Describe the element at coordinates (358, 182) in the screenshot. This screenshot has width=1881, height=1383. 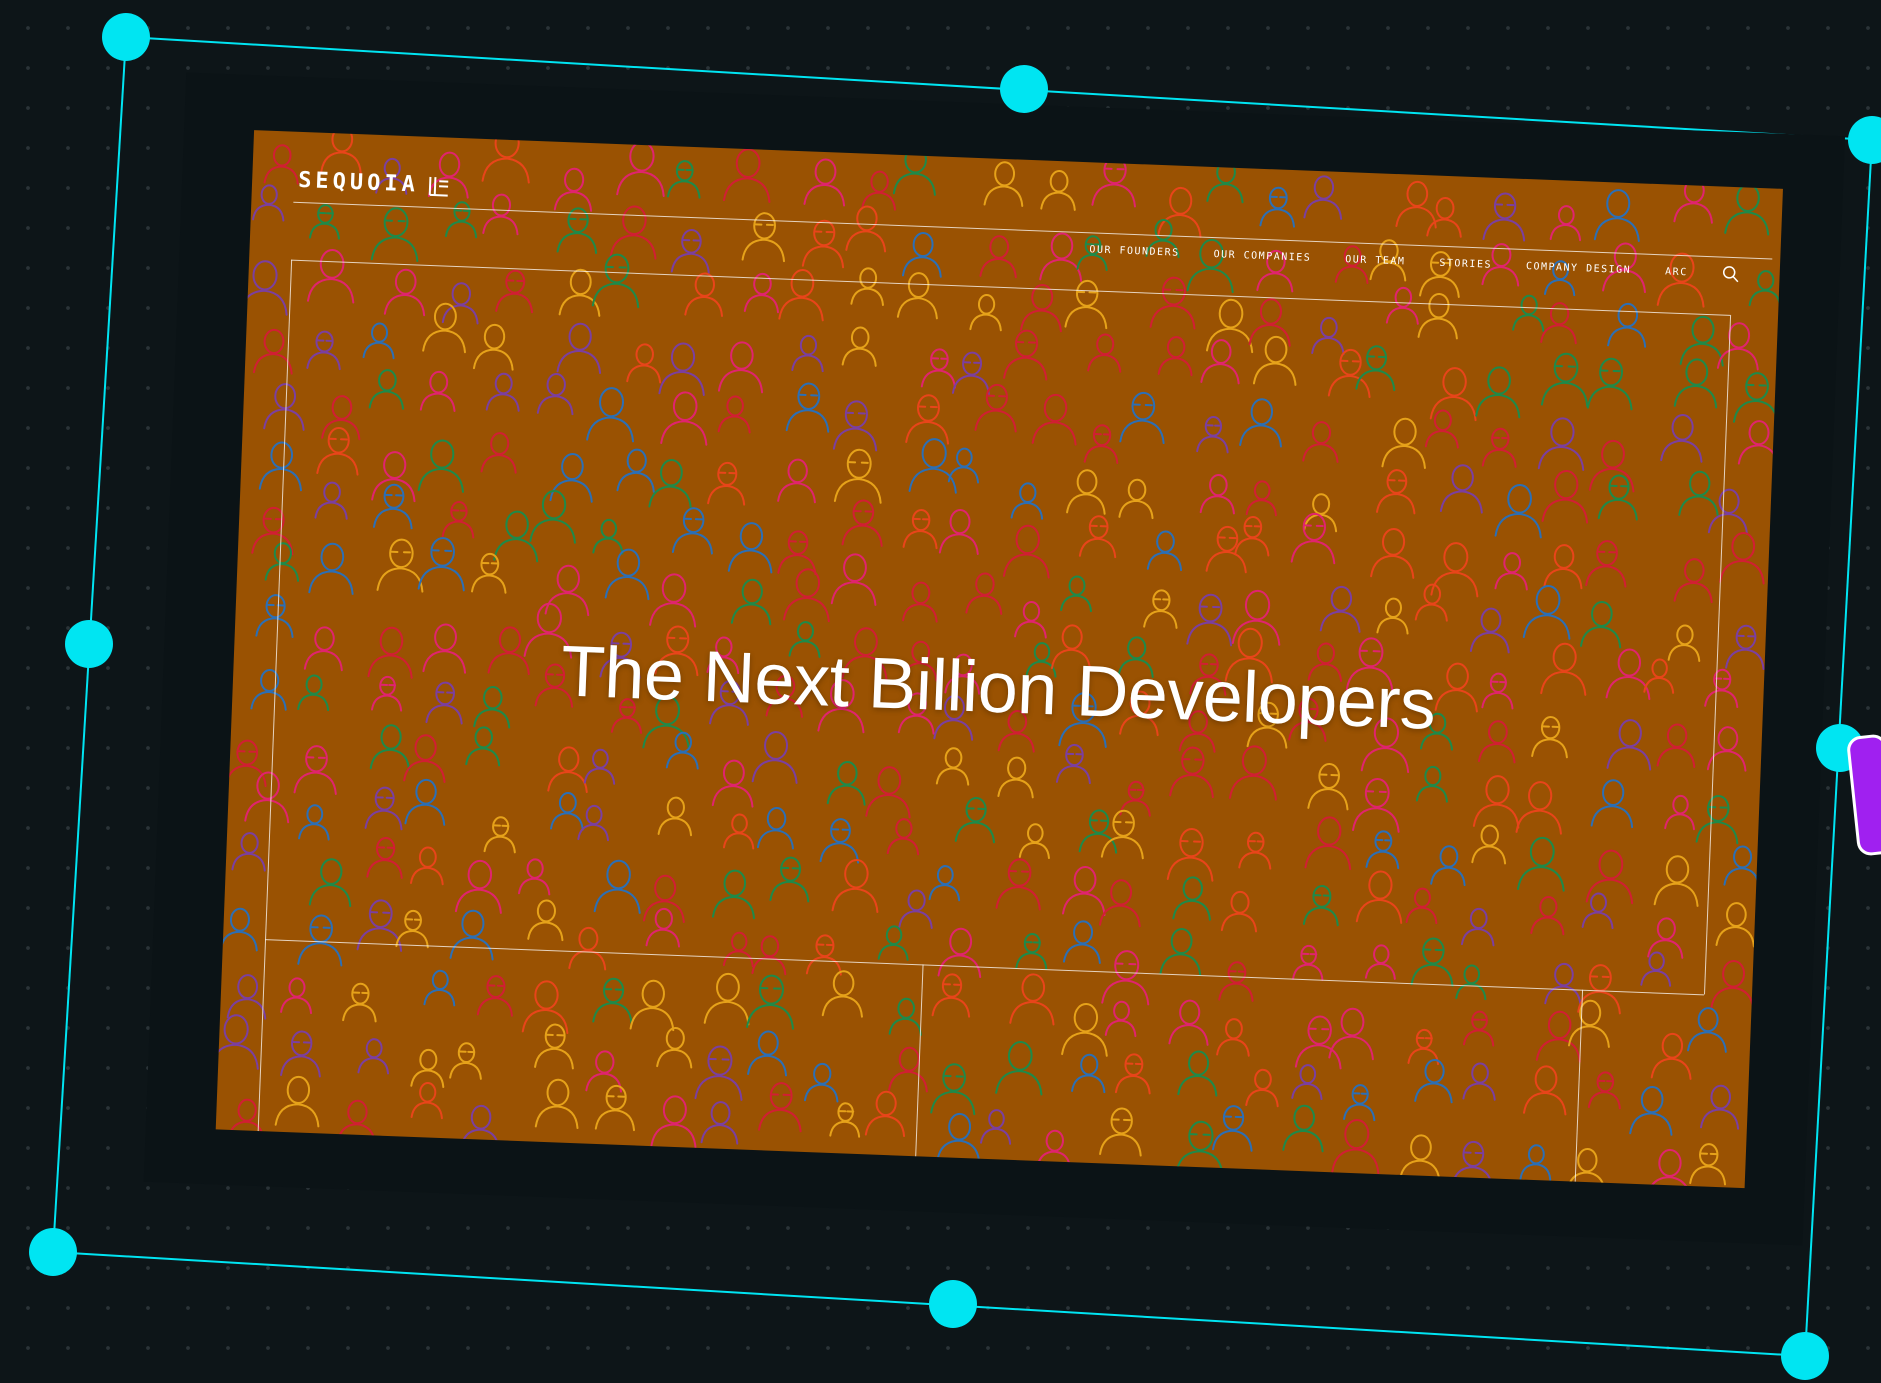
I see `logo-text: SEQUOIA` at that location.